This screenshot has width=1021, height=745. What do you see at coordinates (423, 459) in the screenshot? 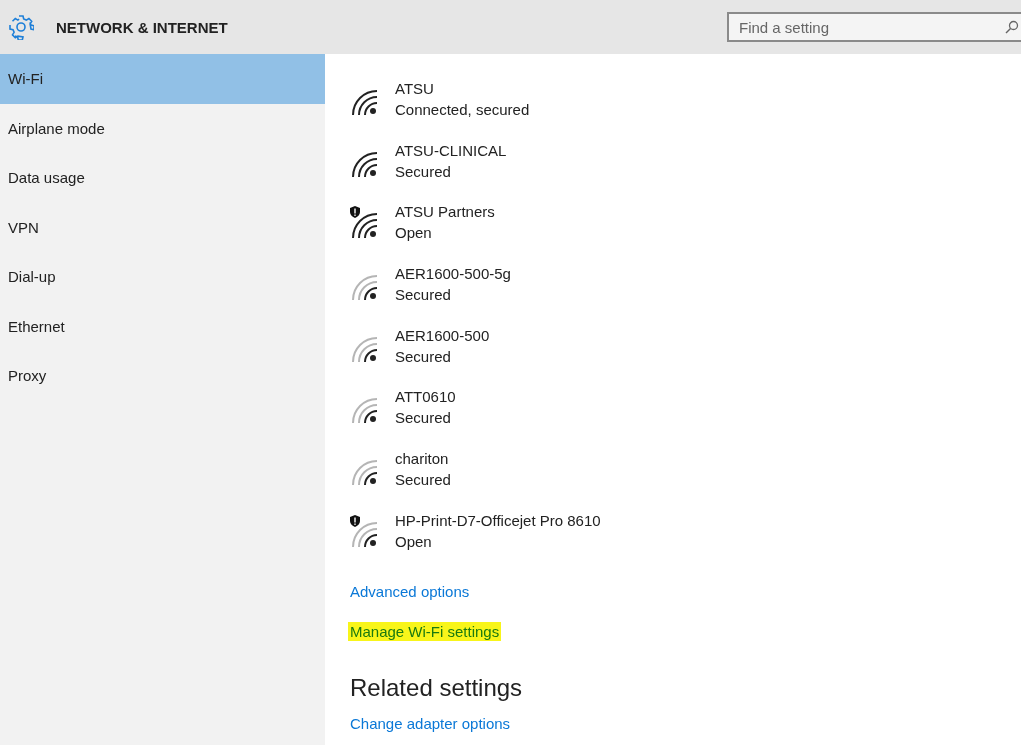
I see `network-name: chariton` at bounding box center [423, 459].